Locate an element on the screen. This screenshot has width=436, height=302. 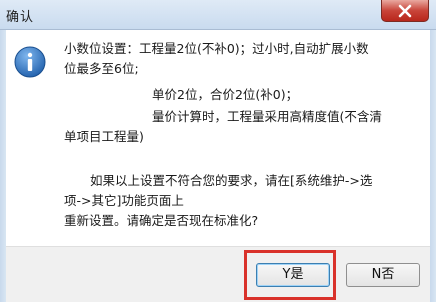
message-line-5: 单项目工程量) is located at coordinates (104, 136).